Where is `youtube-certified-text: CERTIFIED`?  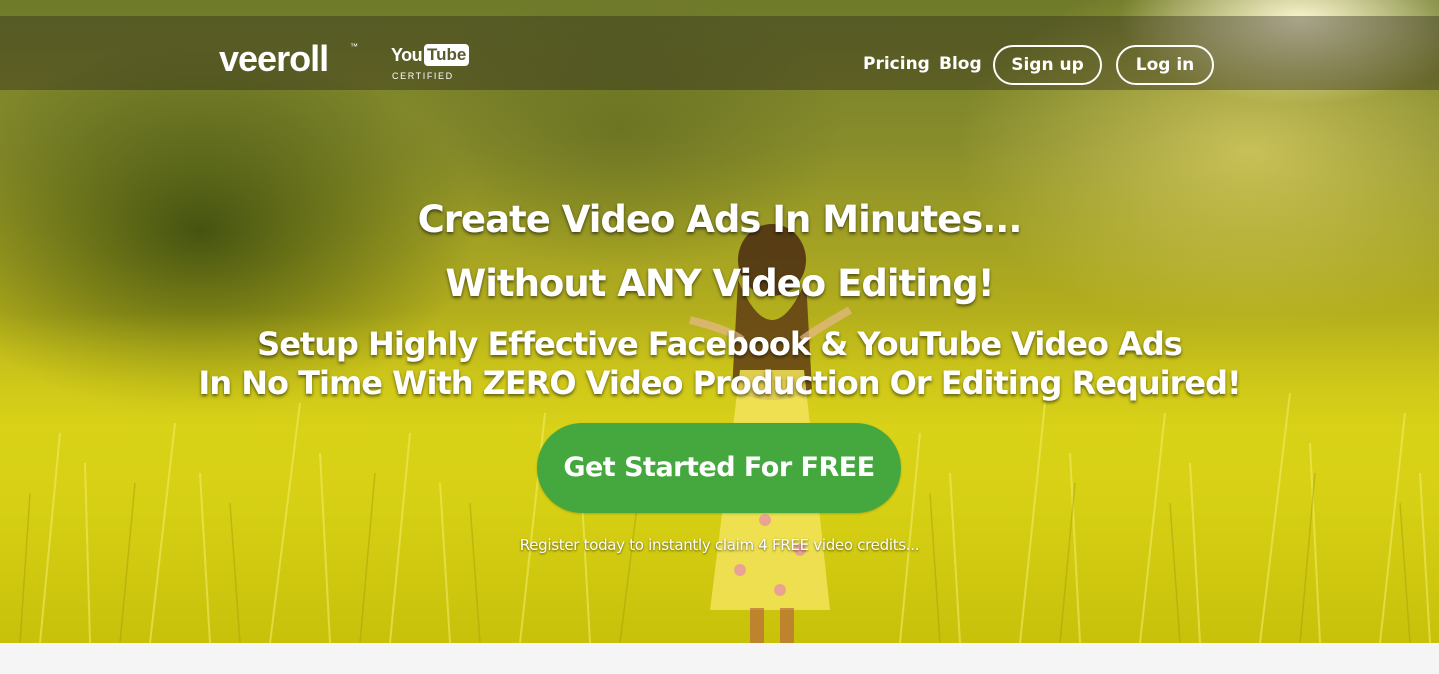 youtube-certified-text: CERTIFIED is located at coordinates (423, 76).